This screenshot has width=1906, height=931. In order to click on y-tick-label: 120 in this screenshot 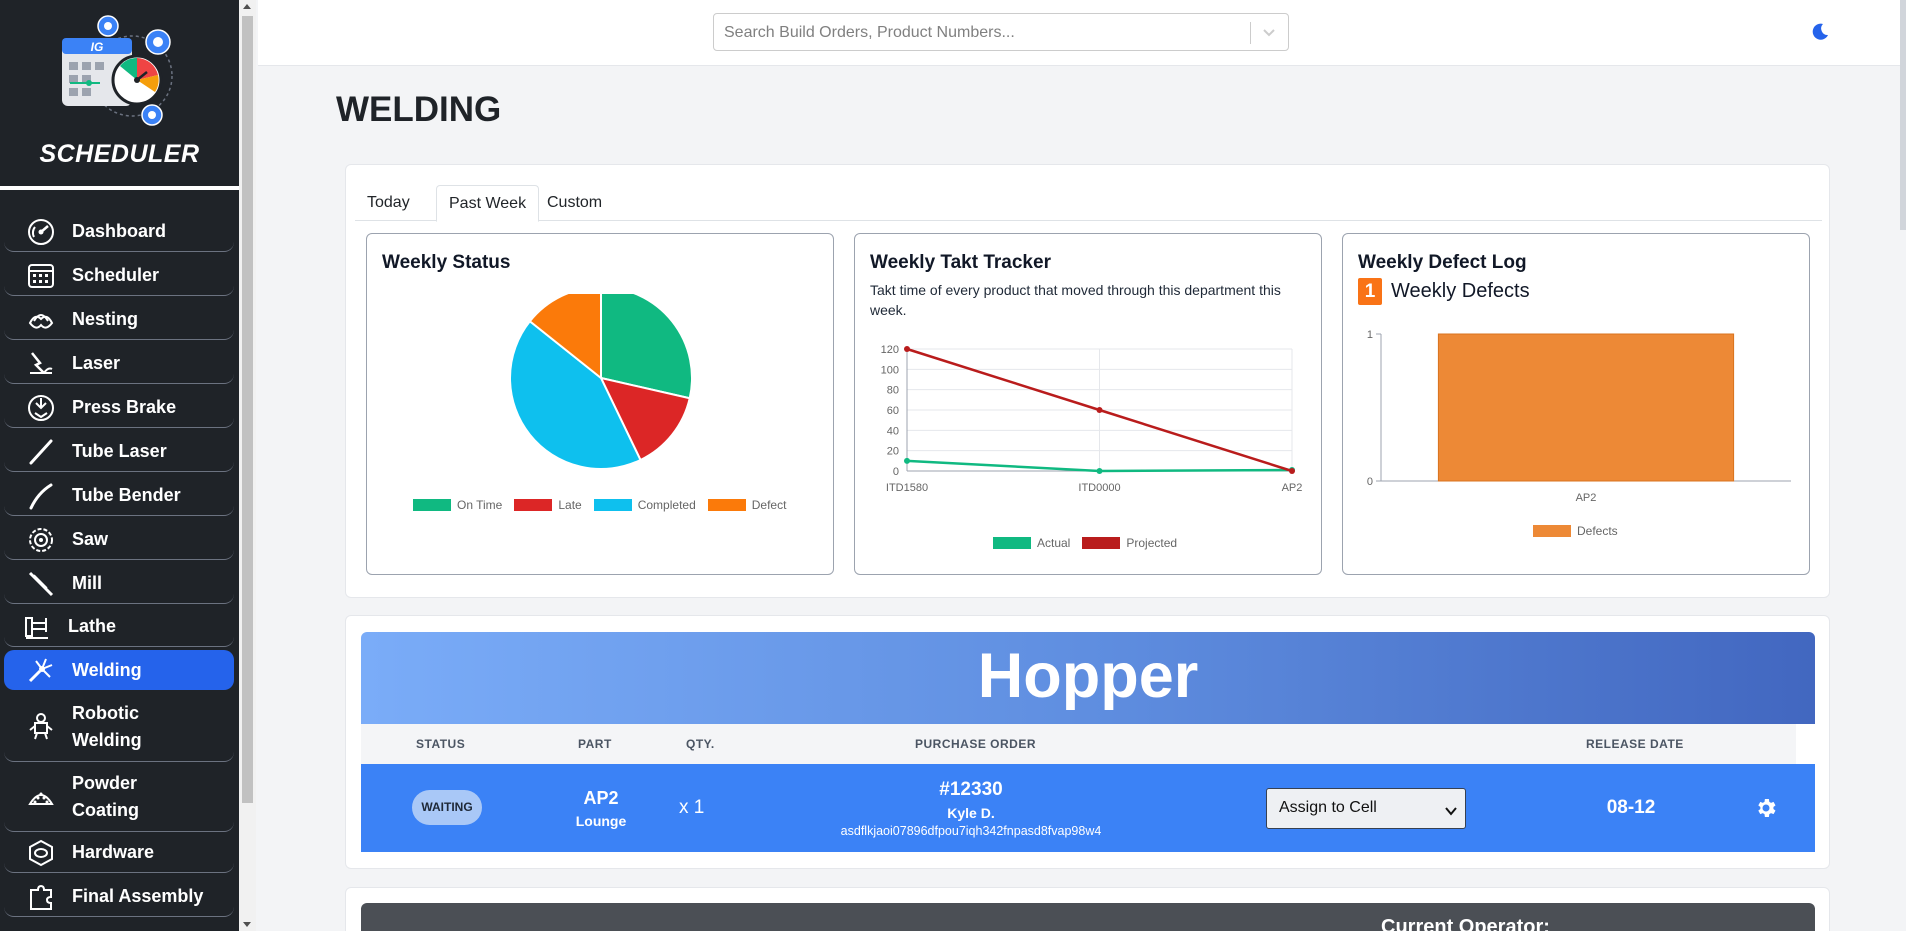, I will do `click(890, 350)`.